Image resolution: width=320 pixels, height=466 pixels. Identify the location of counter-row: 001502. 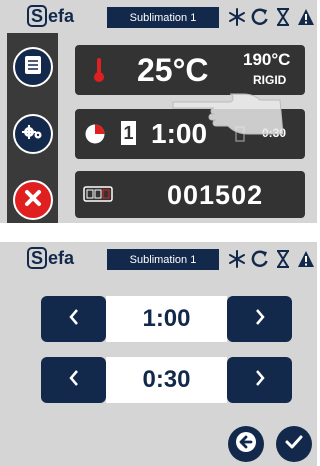
(190, 194).